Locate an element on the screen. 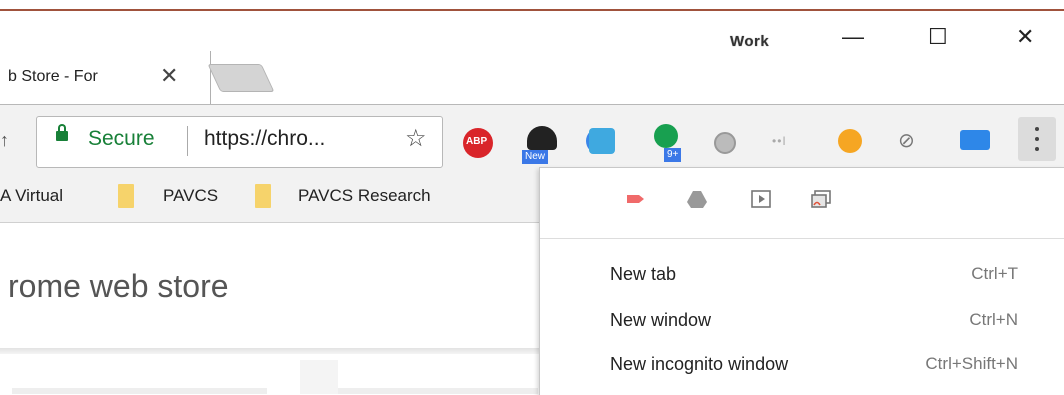 The width and height of the screenshot is (1064, 395). page-header-shadow is located at coordinates (270, 351).